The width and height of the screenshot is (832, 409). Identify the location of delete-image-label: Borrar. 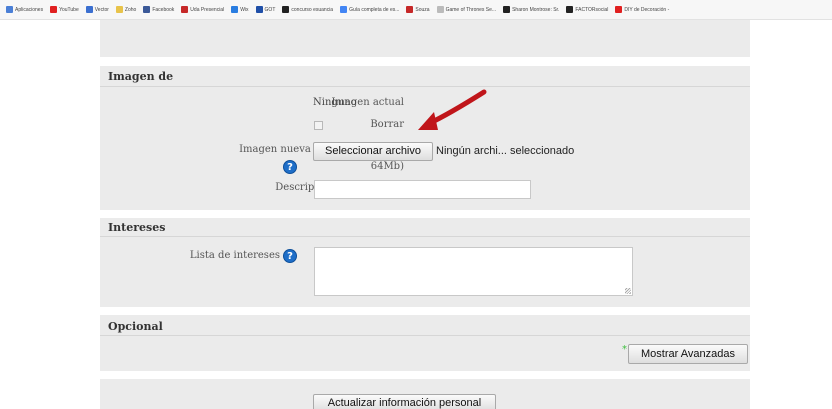
(387, 124).